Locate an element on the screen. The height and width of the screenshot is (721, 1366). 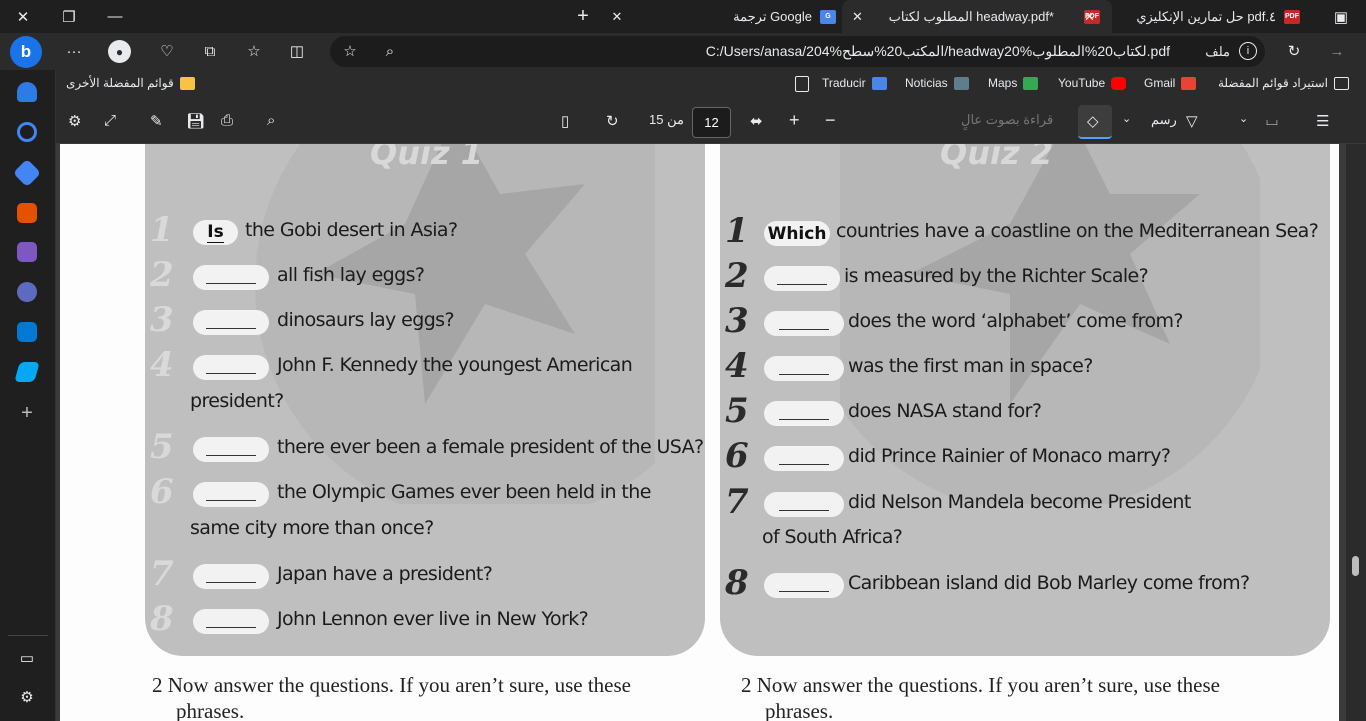
zoom-in-icon: + is located at coordinates (794, 120).